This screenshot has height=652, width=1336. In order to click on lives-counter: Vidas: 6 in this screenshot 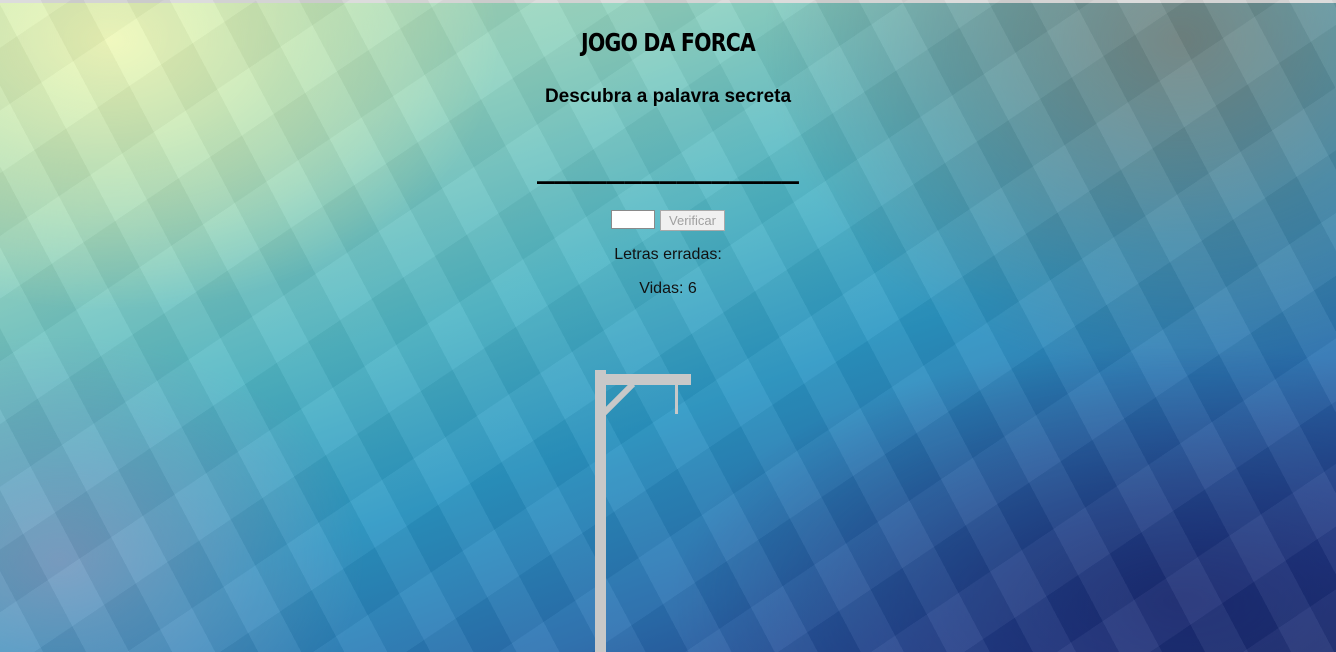, I will do `click(668, 288)`.